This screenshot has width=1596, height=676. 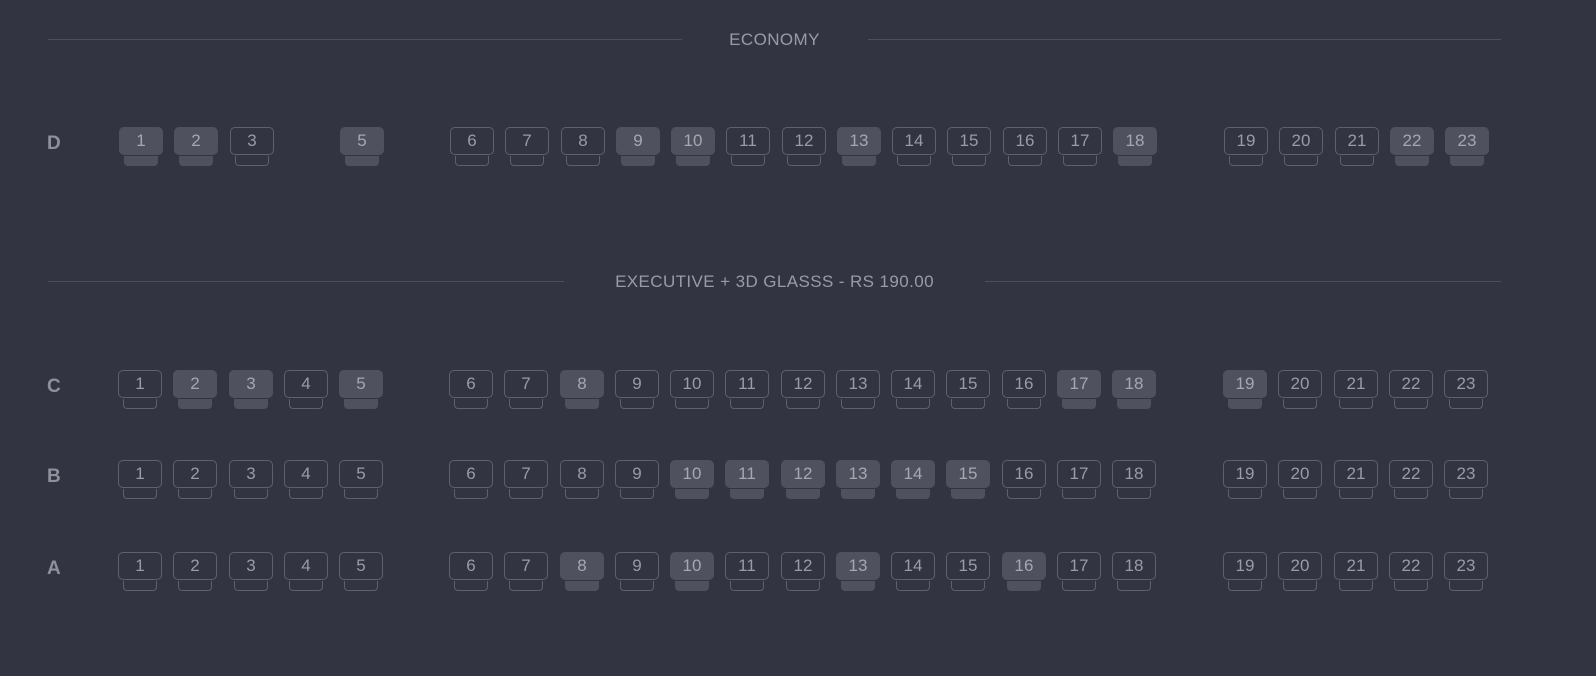 What do you see at coordinates (858, 480) in the screenshot?
I see `seat-b13: 13` at bounding box center [858, 480].